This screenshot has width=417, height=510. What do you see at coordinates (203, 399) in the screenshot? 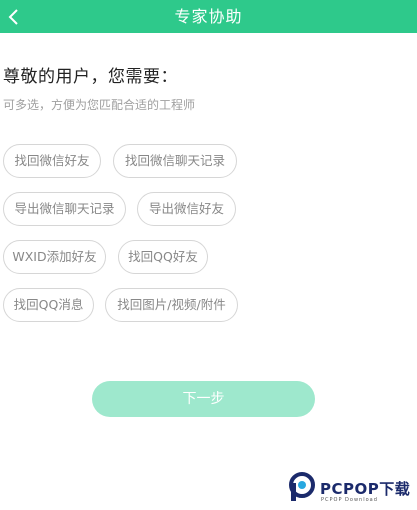
I see `next-step-button: 下一步` at bounding box center [203, 399].